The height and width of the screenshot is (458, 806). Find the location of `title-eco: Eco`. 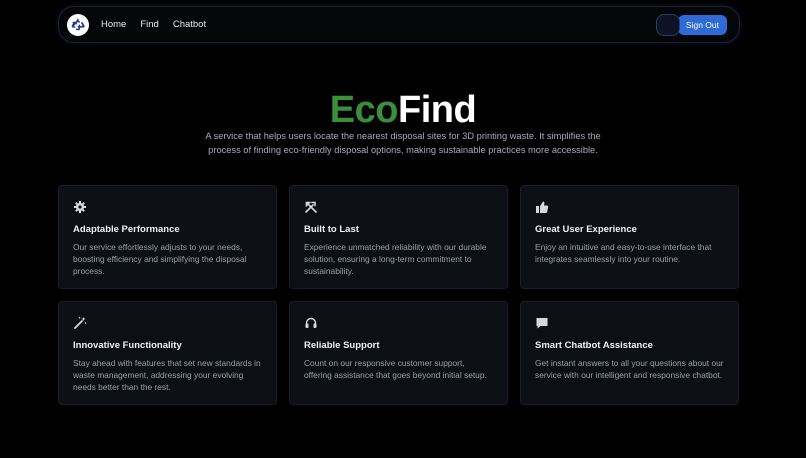

title-eco: Eco is located at coordinates (364, 110).